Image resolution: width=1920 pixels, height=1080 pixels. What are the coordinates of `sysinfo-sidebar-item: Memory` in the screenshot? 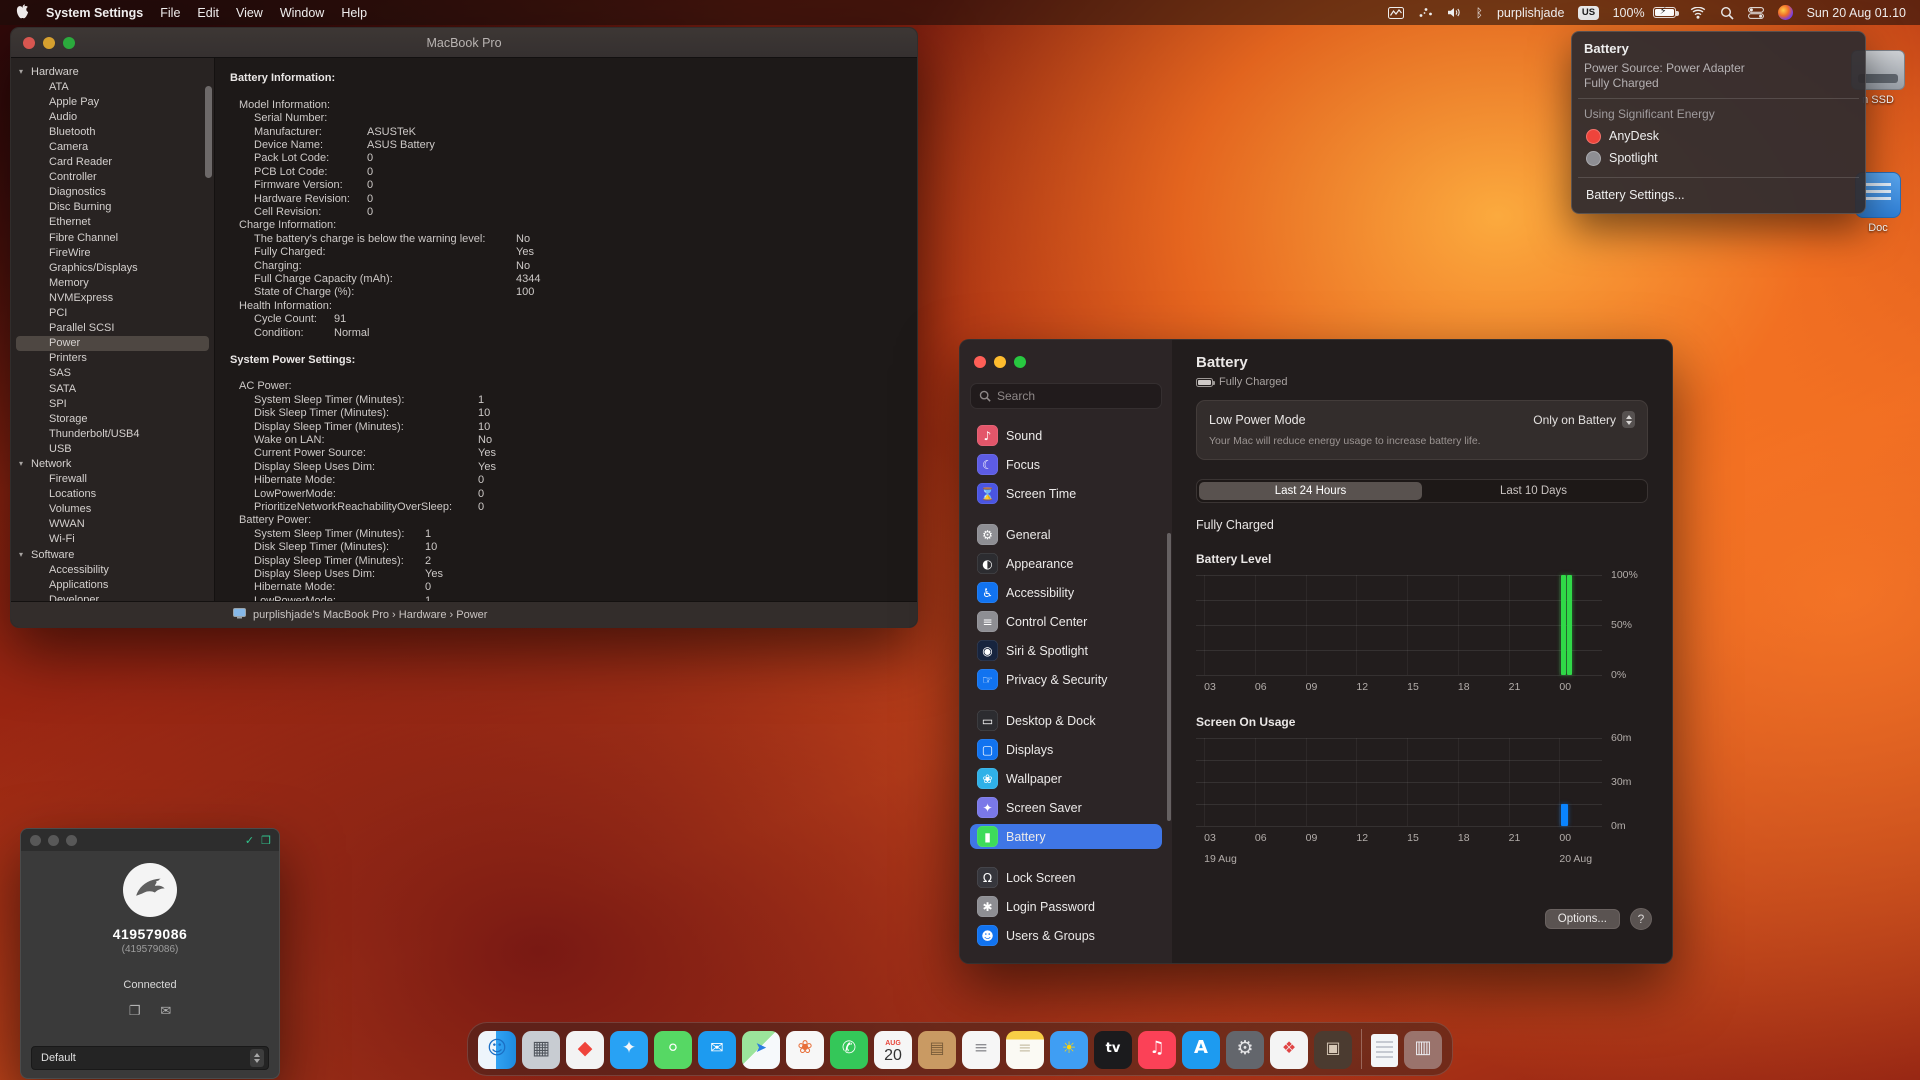 It's located at (112, 282).